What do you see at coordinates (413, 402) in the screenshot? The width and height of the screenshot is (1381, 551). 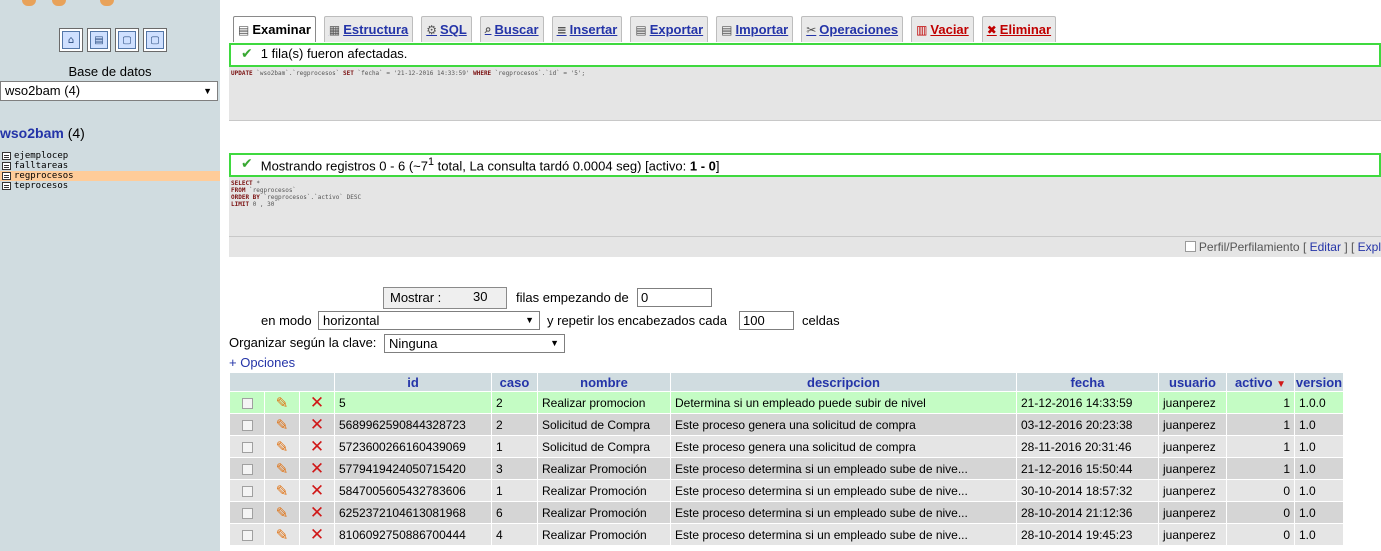 I see `cell-id: 5` at bounding box center [413, 402].